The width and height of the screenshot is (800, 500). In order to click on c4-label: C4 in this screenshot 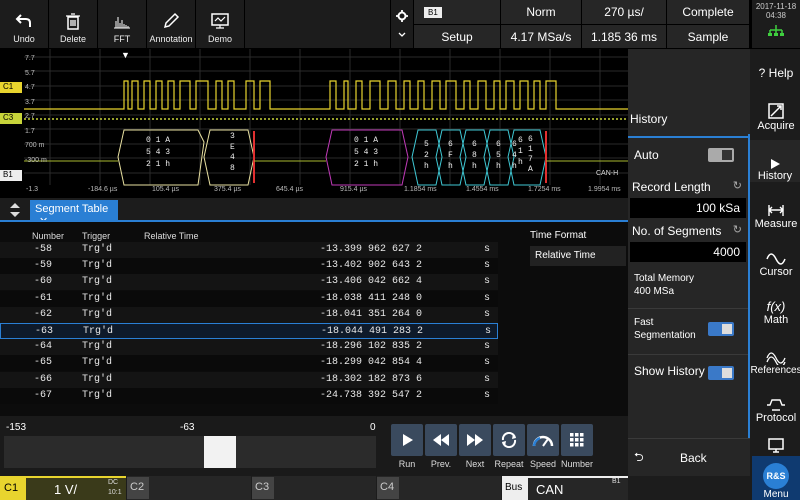, I will do `click(388, 488)`.